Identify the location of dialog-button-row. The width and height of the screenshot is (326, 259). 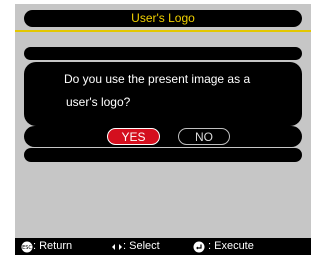
(163, 136).